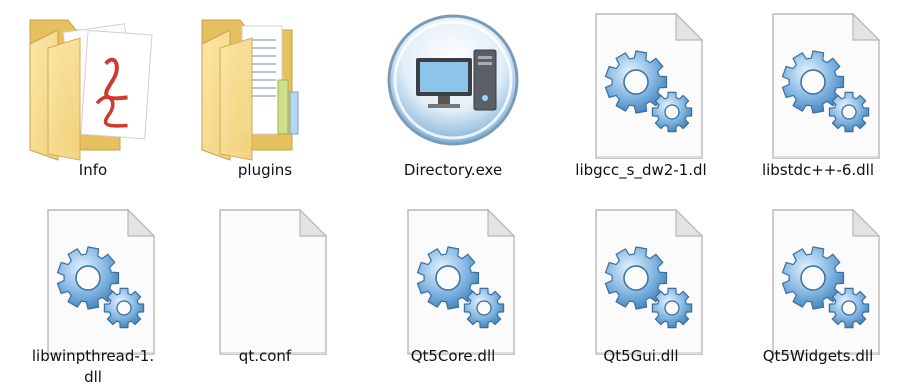 This screenshot has height=389, width=903. I want to click on file-name-label: Info, so click(93, 170).